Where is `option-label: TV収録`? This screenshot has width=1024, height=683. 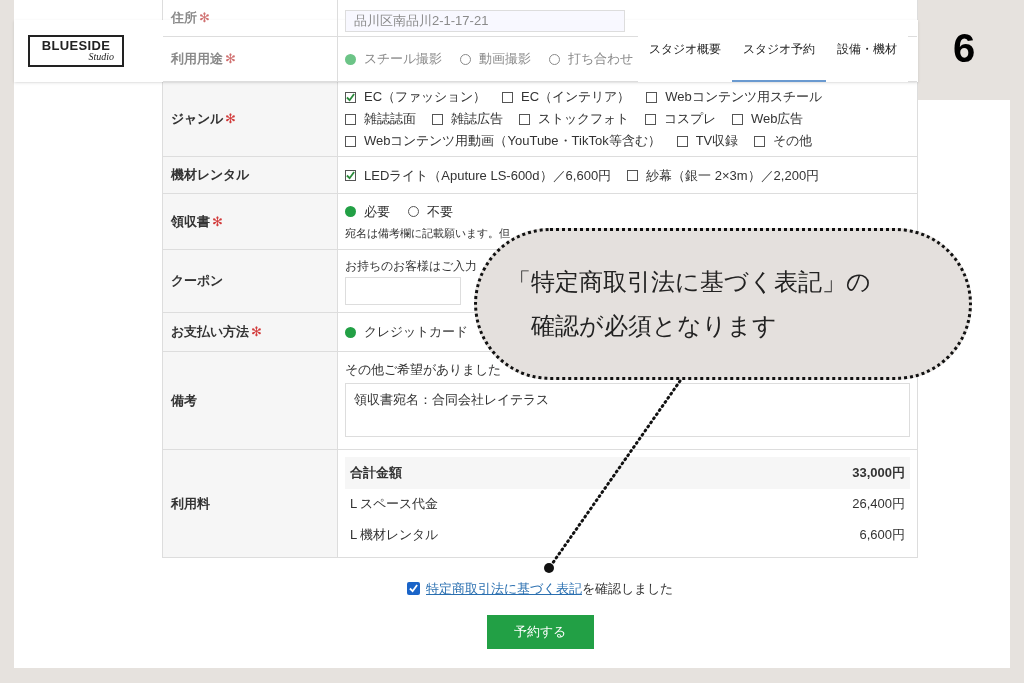 option-label: TV収録 is located at coordinates (717, 141).